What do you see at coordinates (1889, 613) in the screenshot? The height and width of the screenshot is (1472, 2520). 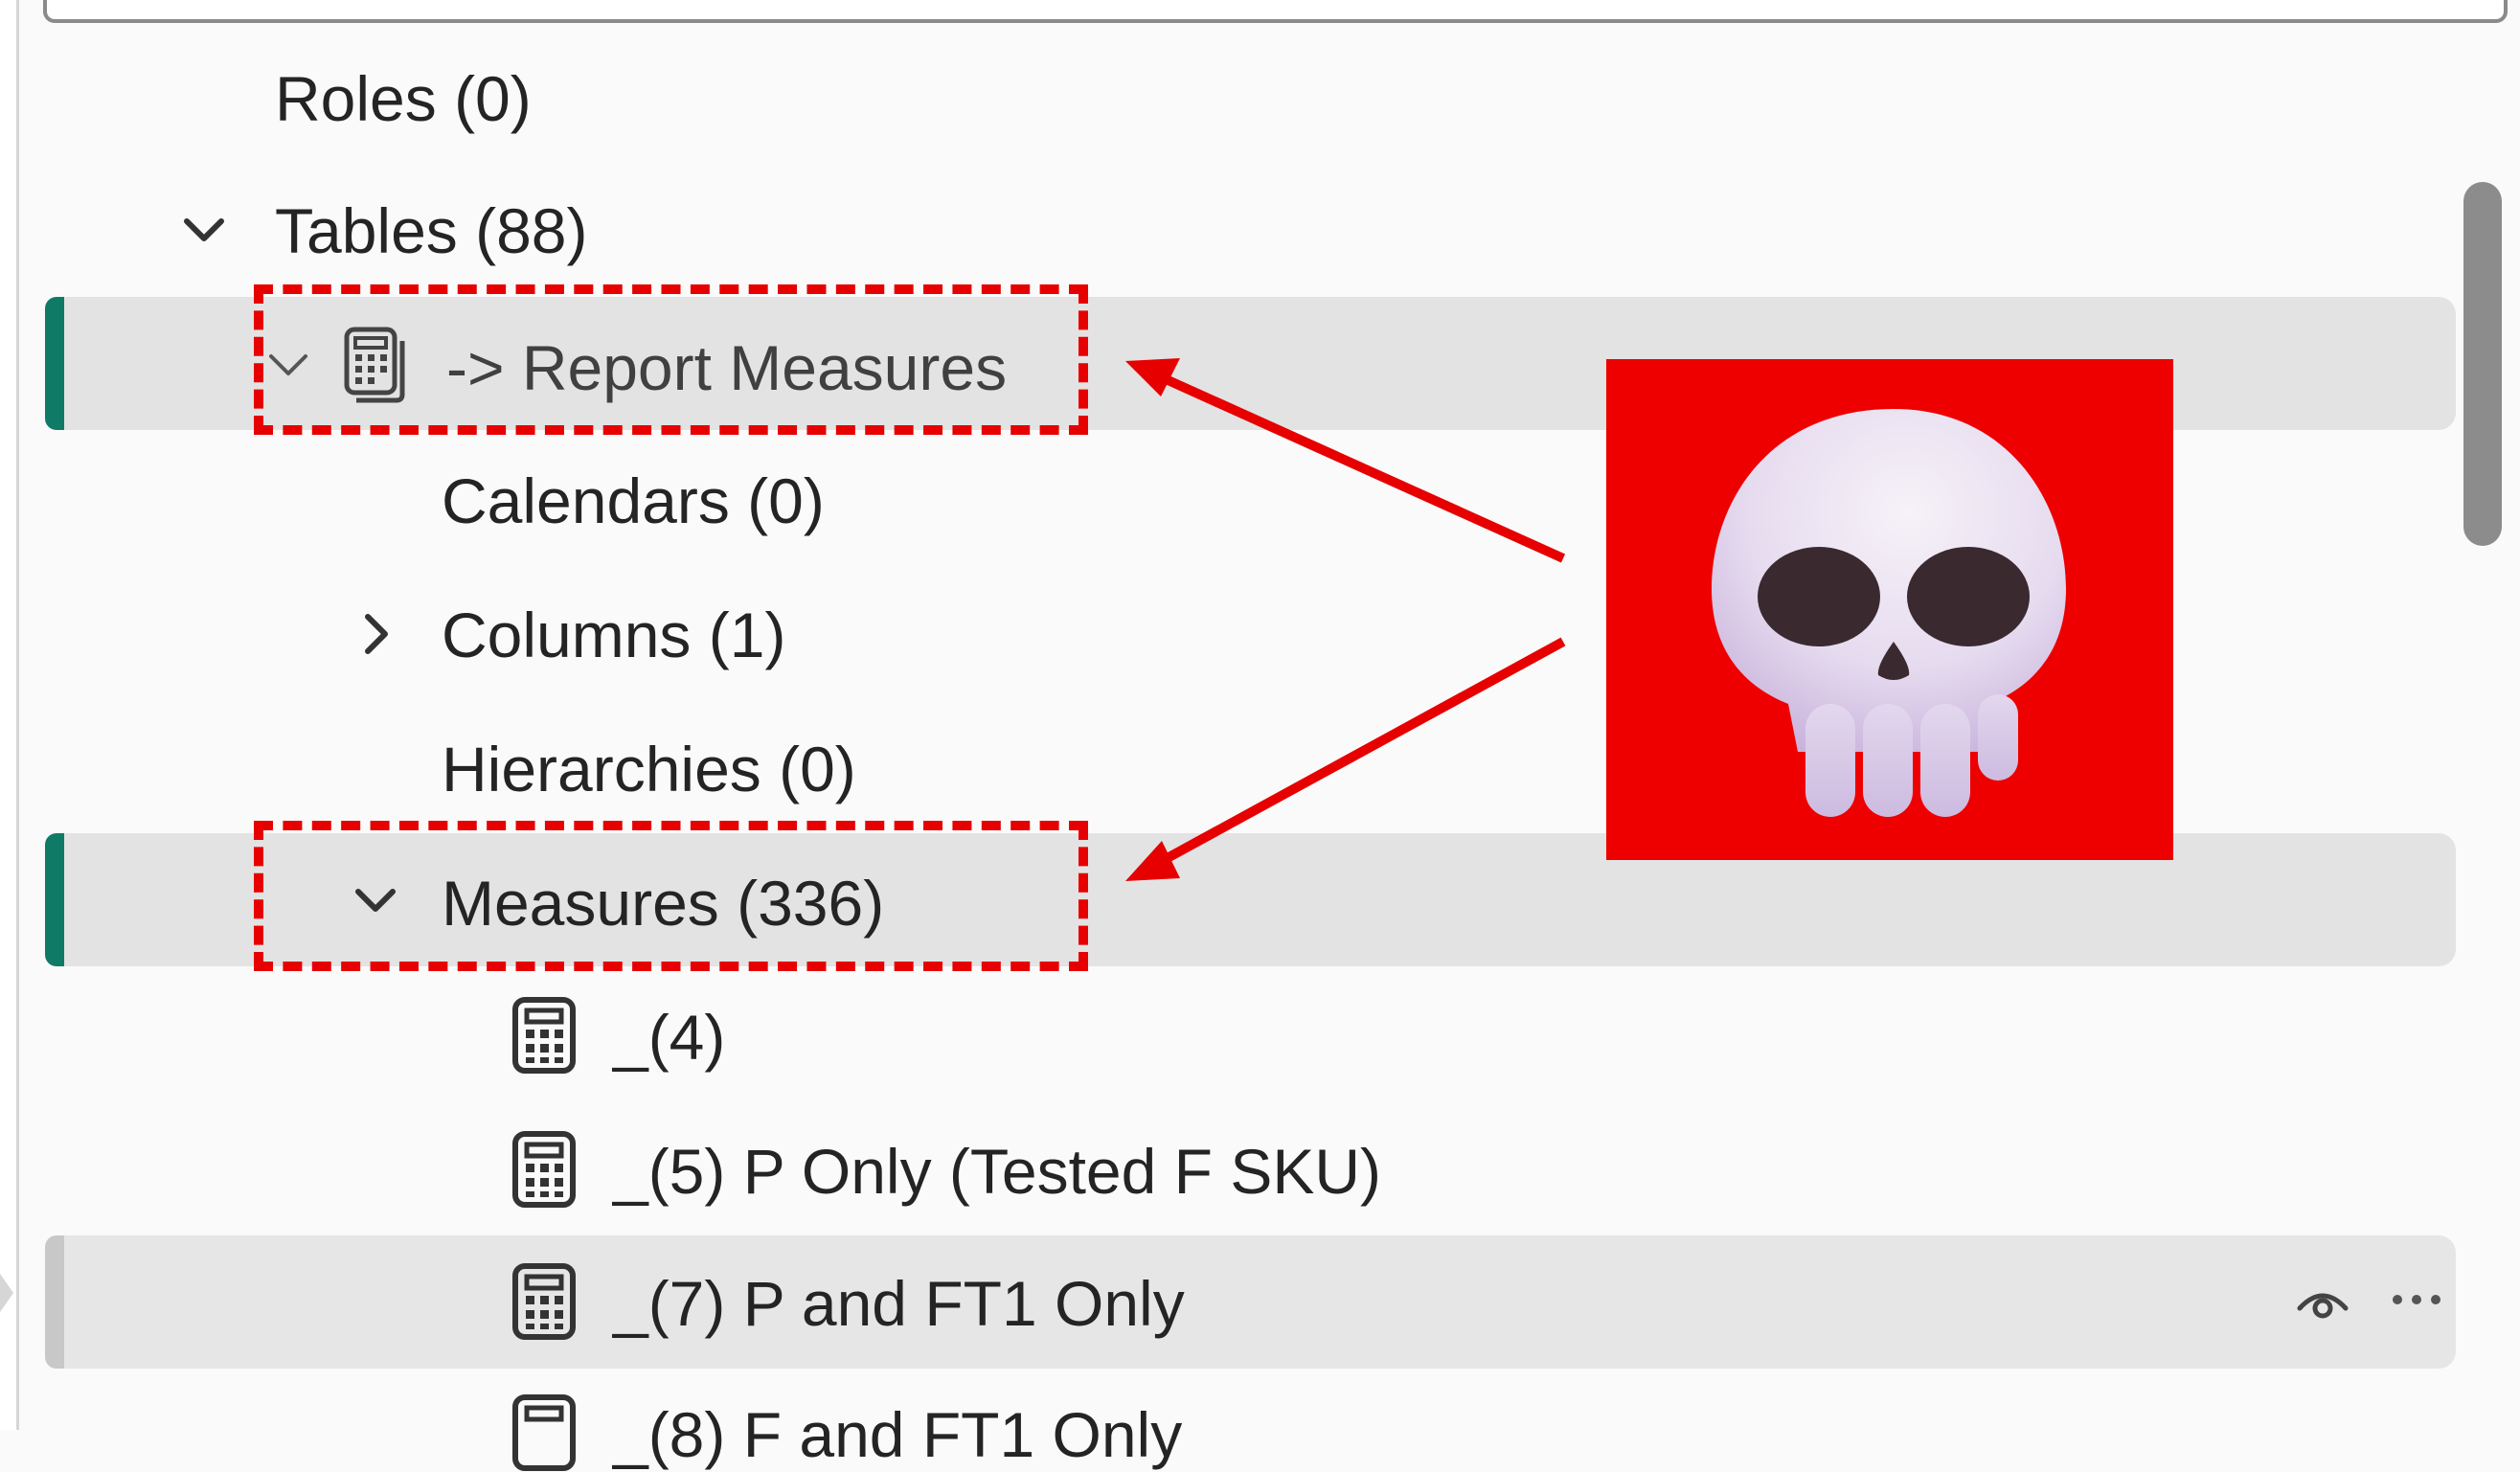 I see `skull-emoji-icon` at bounding box center [1889, 613].